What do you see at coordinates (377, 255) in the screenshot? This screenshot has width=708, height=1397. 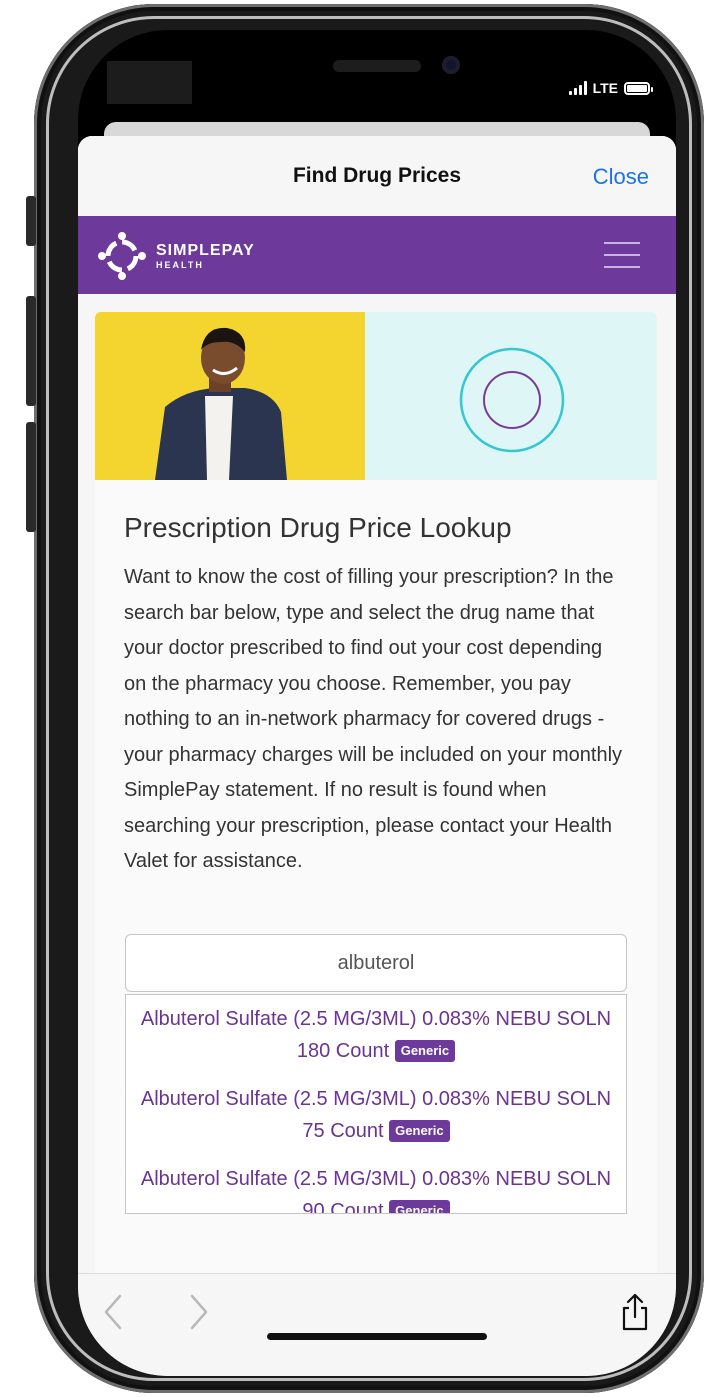 I see `site-header: SIMPLEPAY HEALTH` at bounding box center [377, 255].